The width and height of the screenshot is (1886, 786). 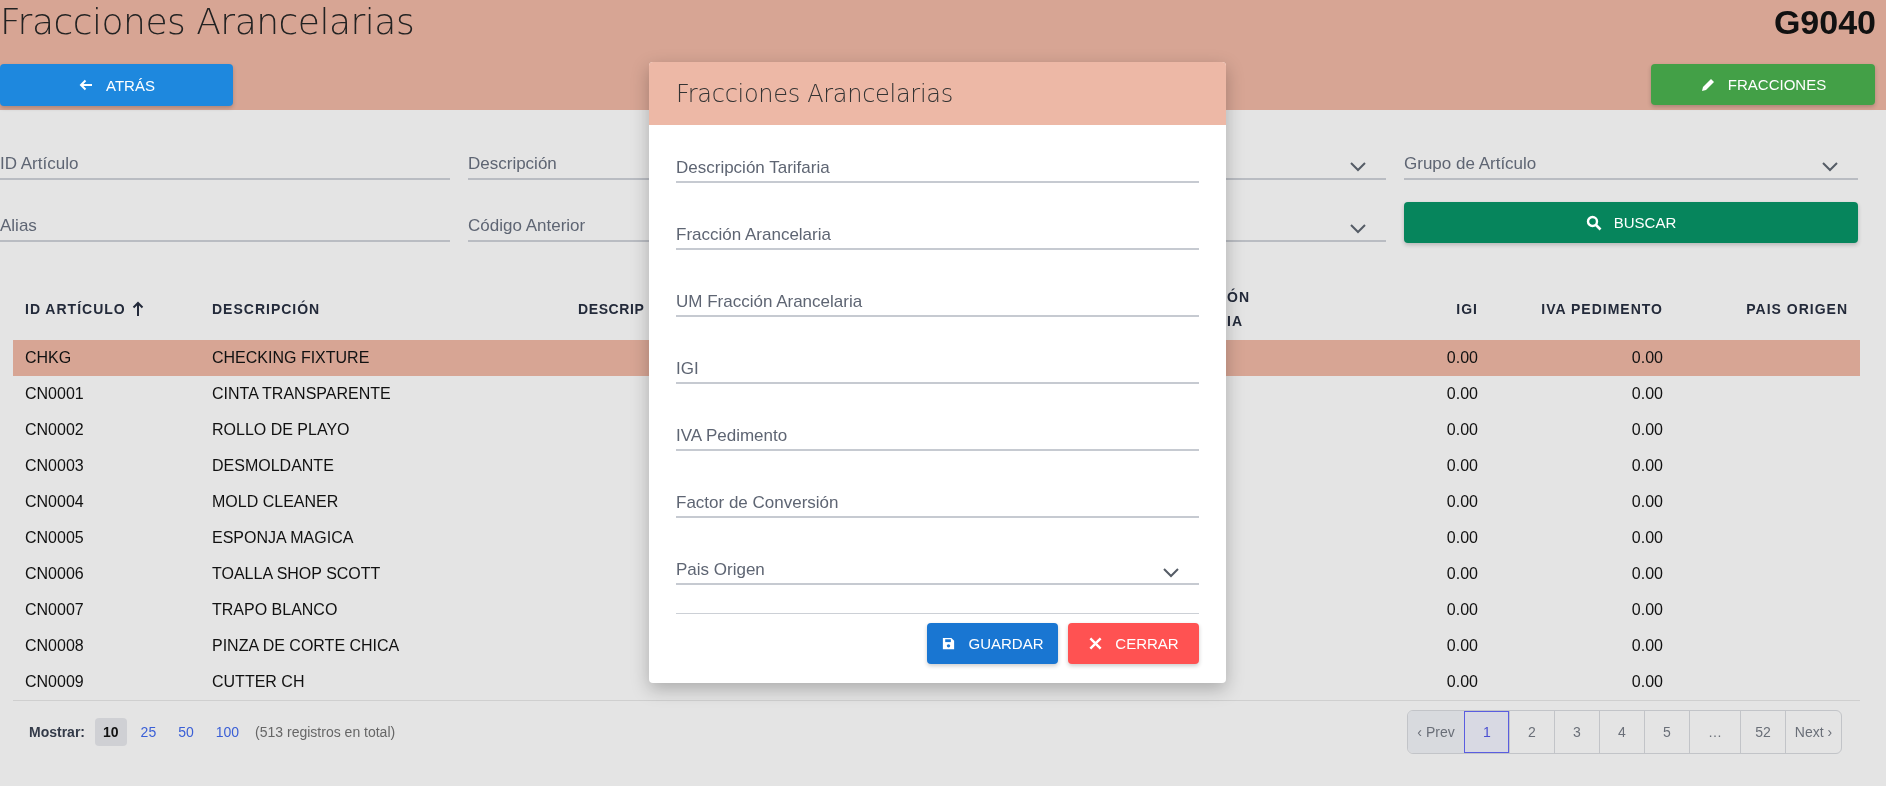 I want to click on table-cell: CN0003, so click(x=54, y=466).